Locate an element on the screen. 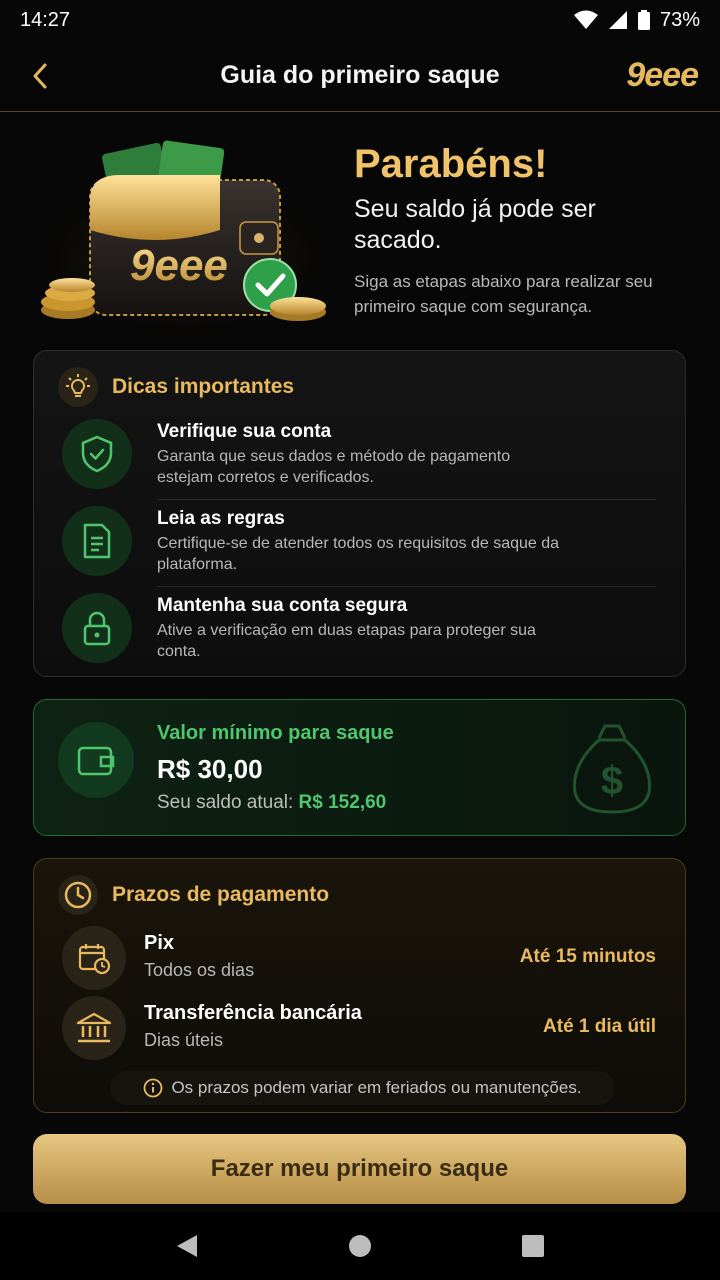  deadline-time: Até 1 dia útil is located at coordinates (599, 1026).